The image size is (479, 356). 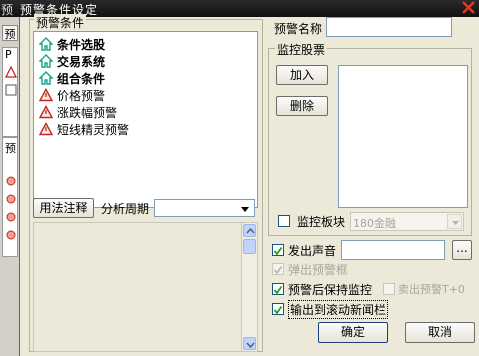 I want to click on usage-notes-button: 用法注释, so click(x=63, y=208).